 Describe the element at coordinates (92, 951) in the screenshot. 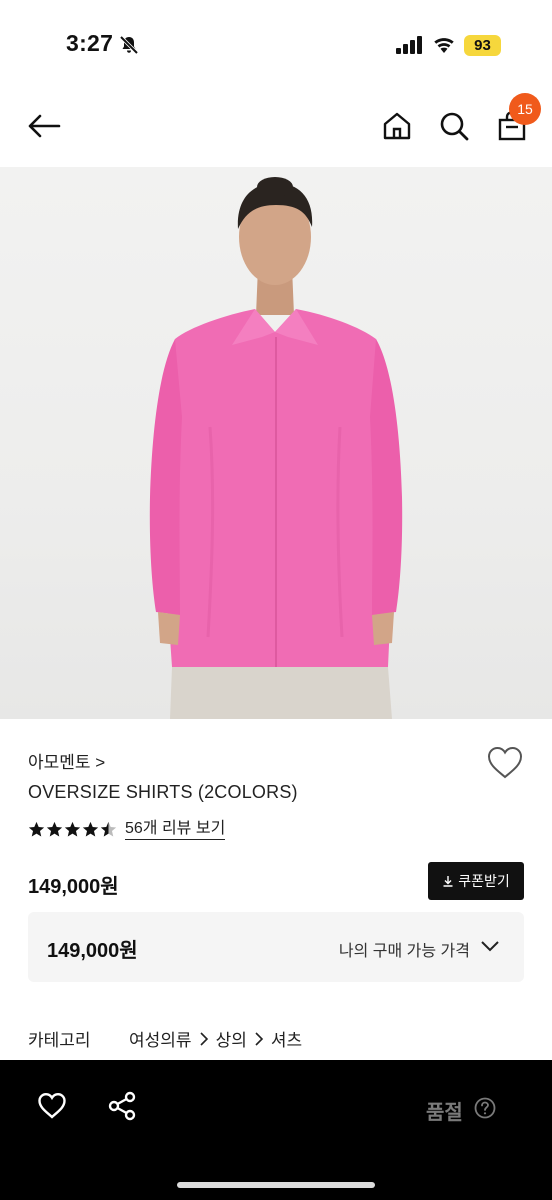

I see `my-price-value: 149,000원` at that location.